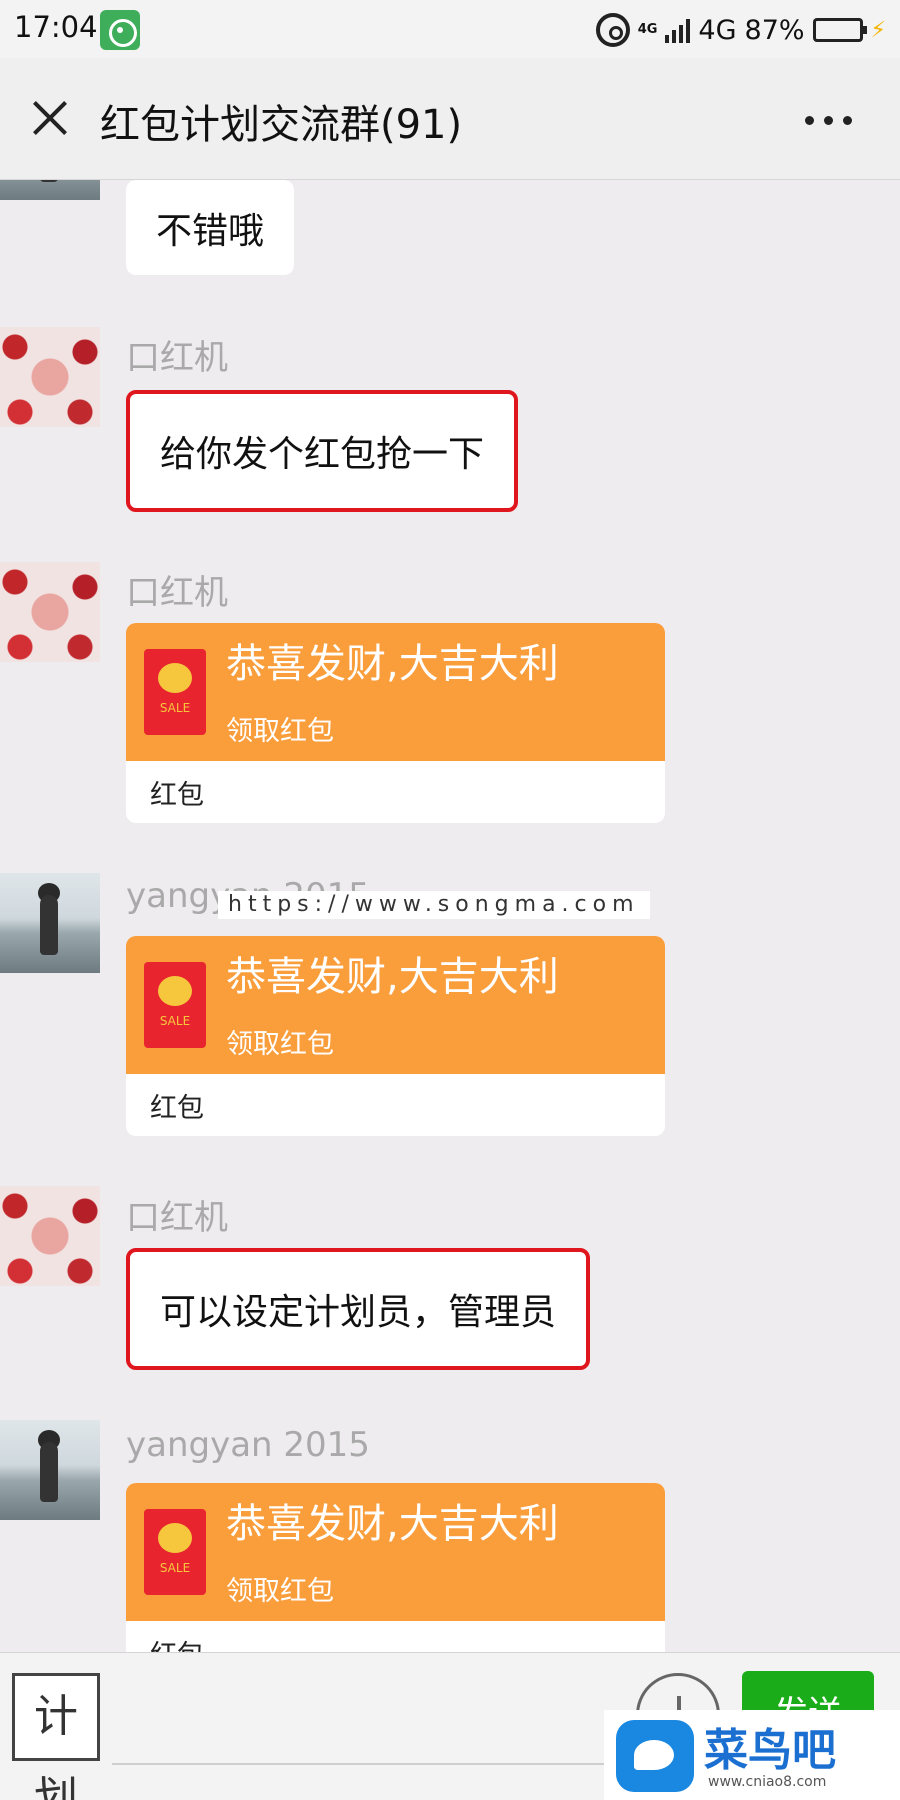  I want to click on message-bubble: 不错哦, so click(210, 227).